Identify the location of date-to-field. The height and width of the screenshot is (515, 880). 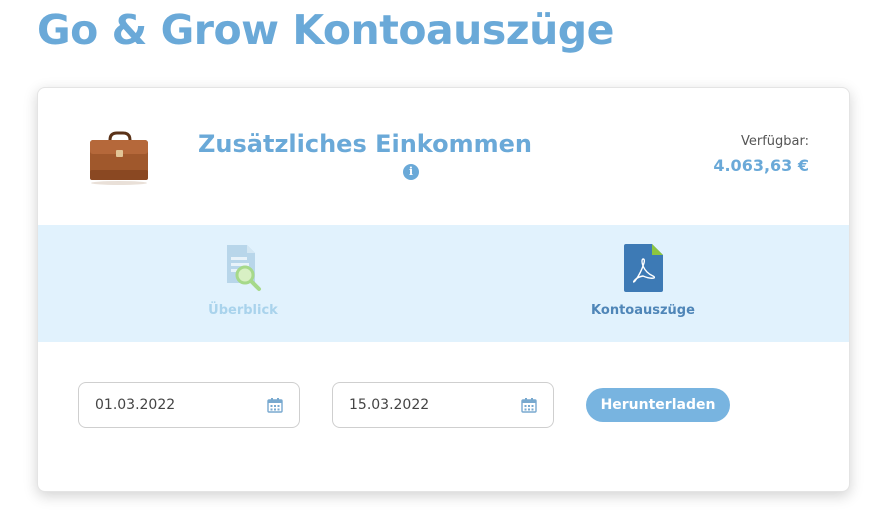
(443, 405).